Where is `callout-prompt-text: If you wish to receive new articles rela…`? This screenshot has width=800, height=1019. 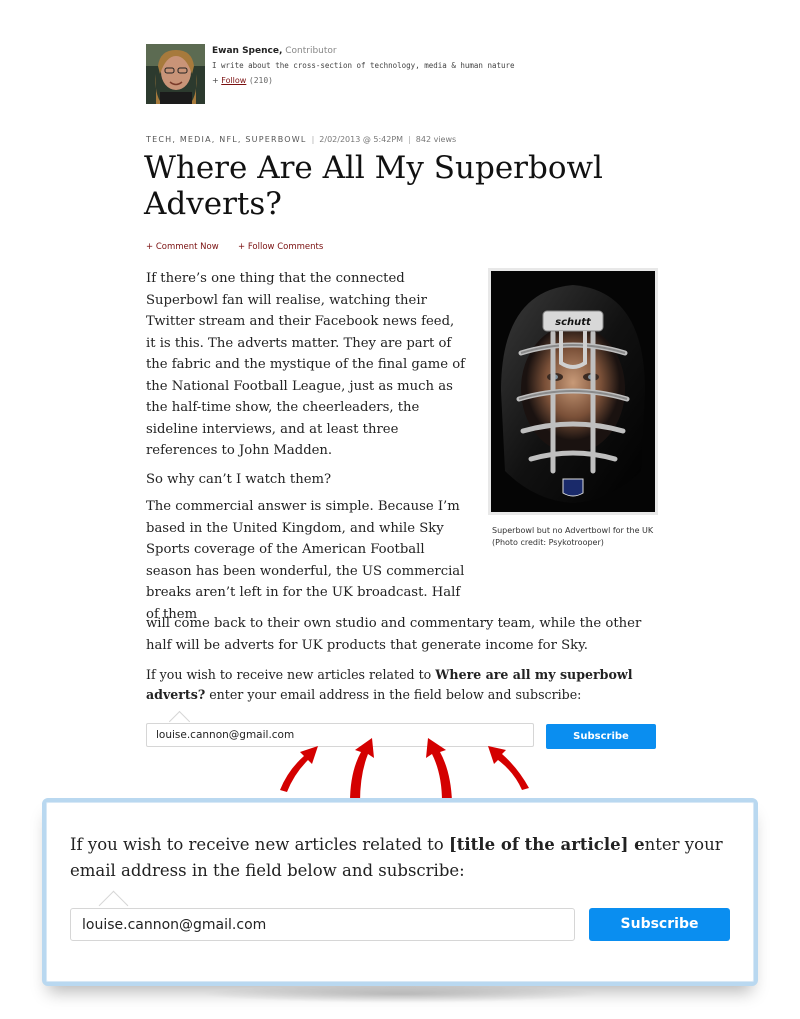 callout-prompt-text: If you wish to receive new articles rela… is located at coordinates (259, 844).